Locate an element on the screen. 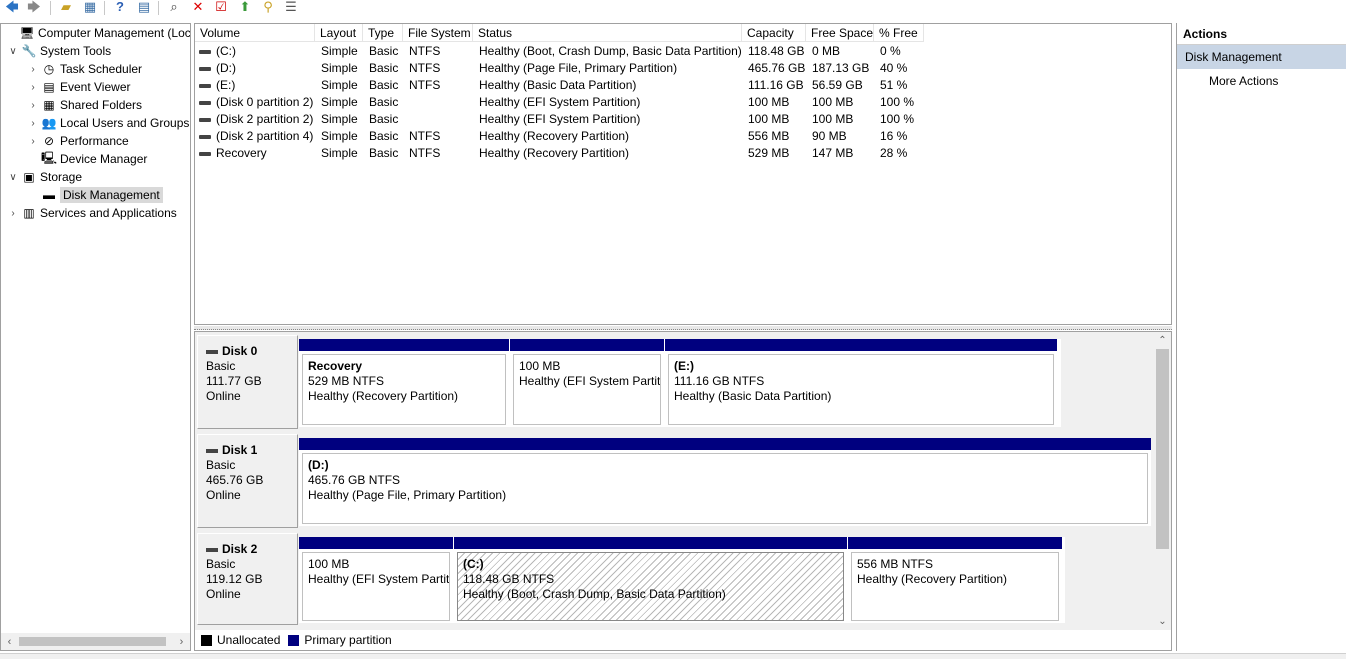  disks-vertical-scrollbar: ⌃ ⌄ is located at coordinates (1162, 481).